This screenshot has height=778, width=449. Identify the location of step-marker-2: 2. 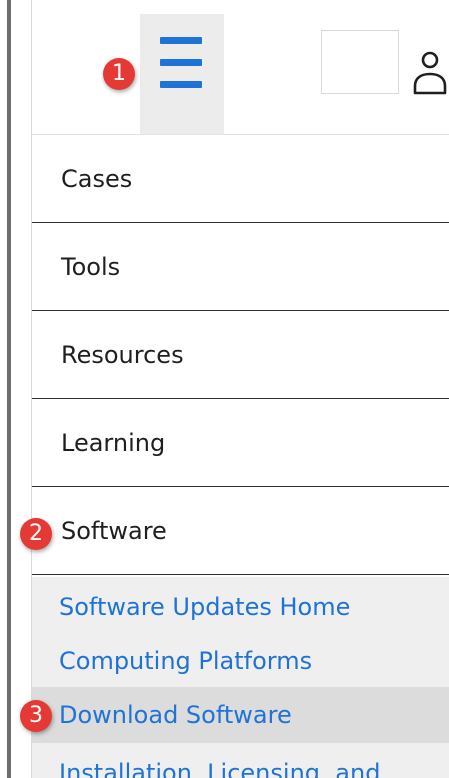
(36, 534).